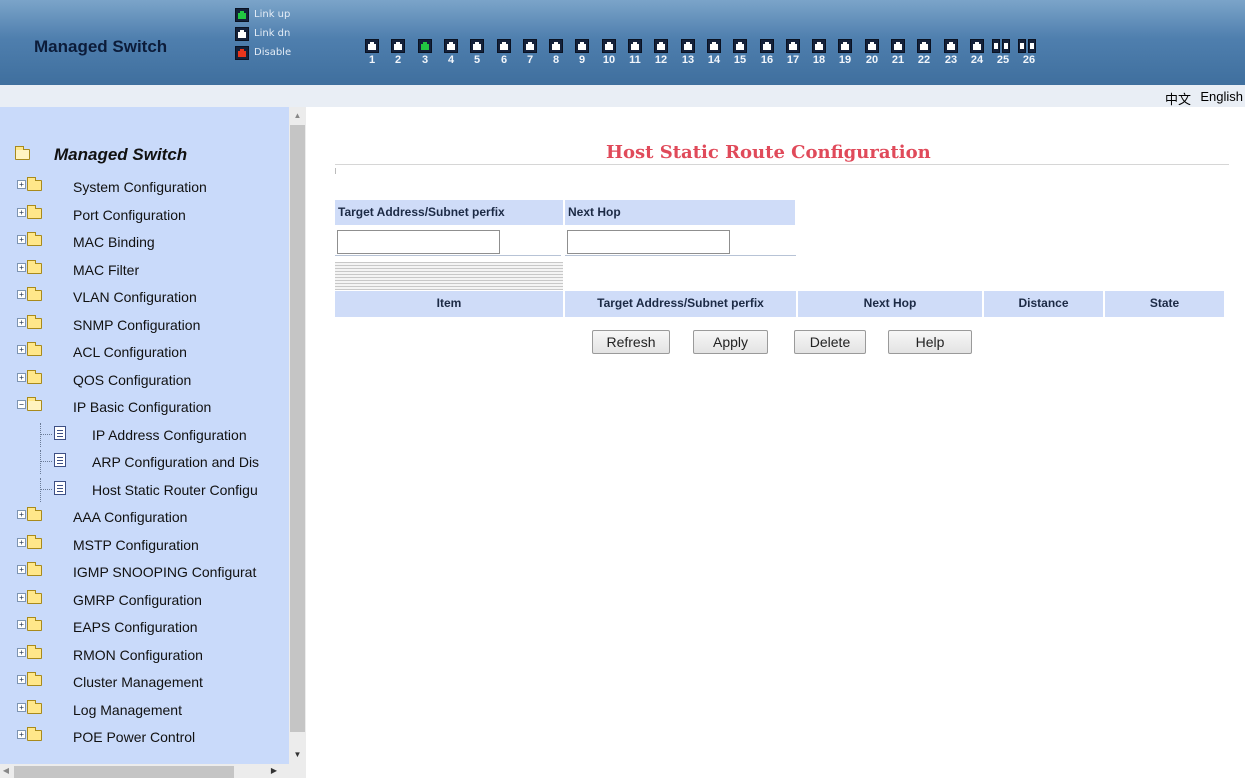  What do you see at coordinates (681, 304) in the screenshot?
I see `column-header-target-address: Target Address/Subnet perfix` at bounding box center [681, 304].